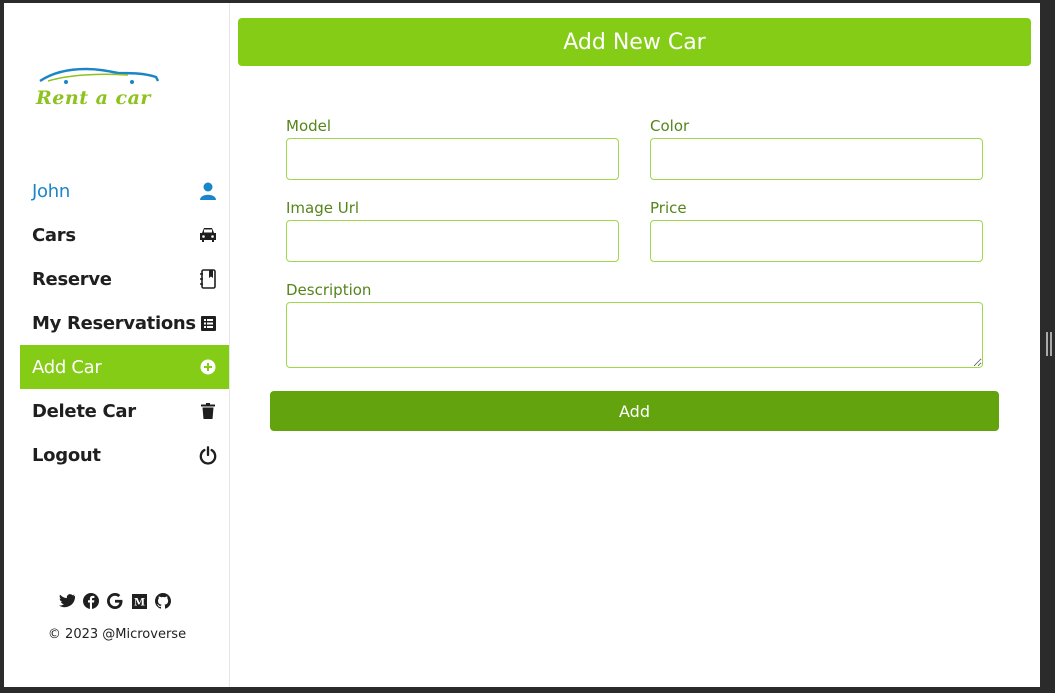  I want to click on sidebar-item-add-car: Add Car, so click(124, 367).